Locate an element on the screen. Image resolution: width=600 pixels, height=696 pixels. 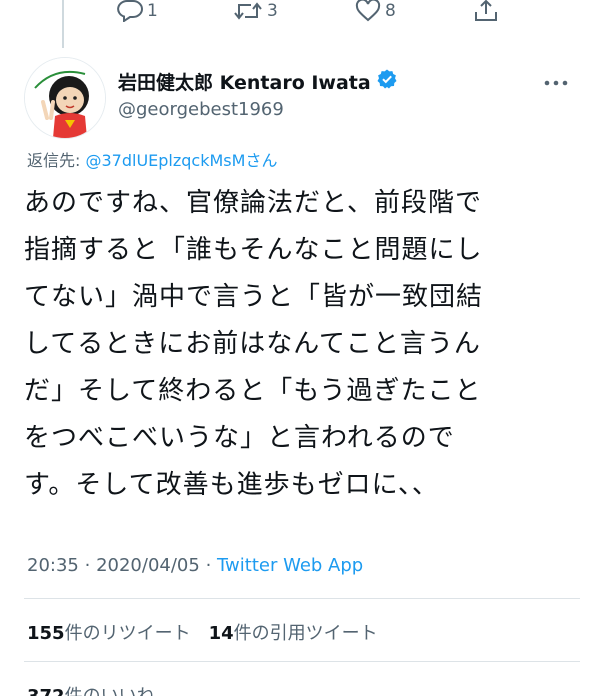
tweet-text-line: てない」渦中で言うと「皆が一致団結 is located at coordinates (254, 297).